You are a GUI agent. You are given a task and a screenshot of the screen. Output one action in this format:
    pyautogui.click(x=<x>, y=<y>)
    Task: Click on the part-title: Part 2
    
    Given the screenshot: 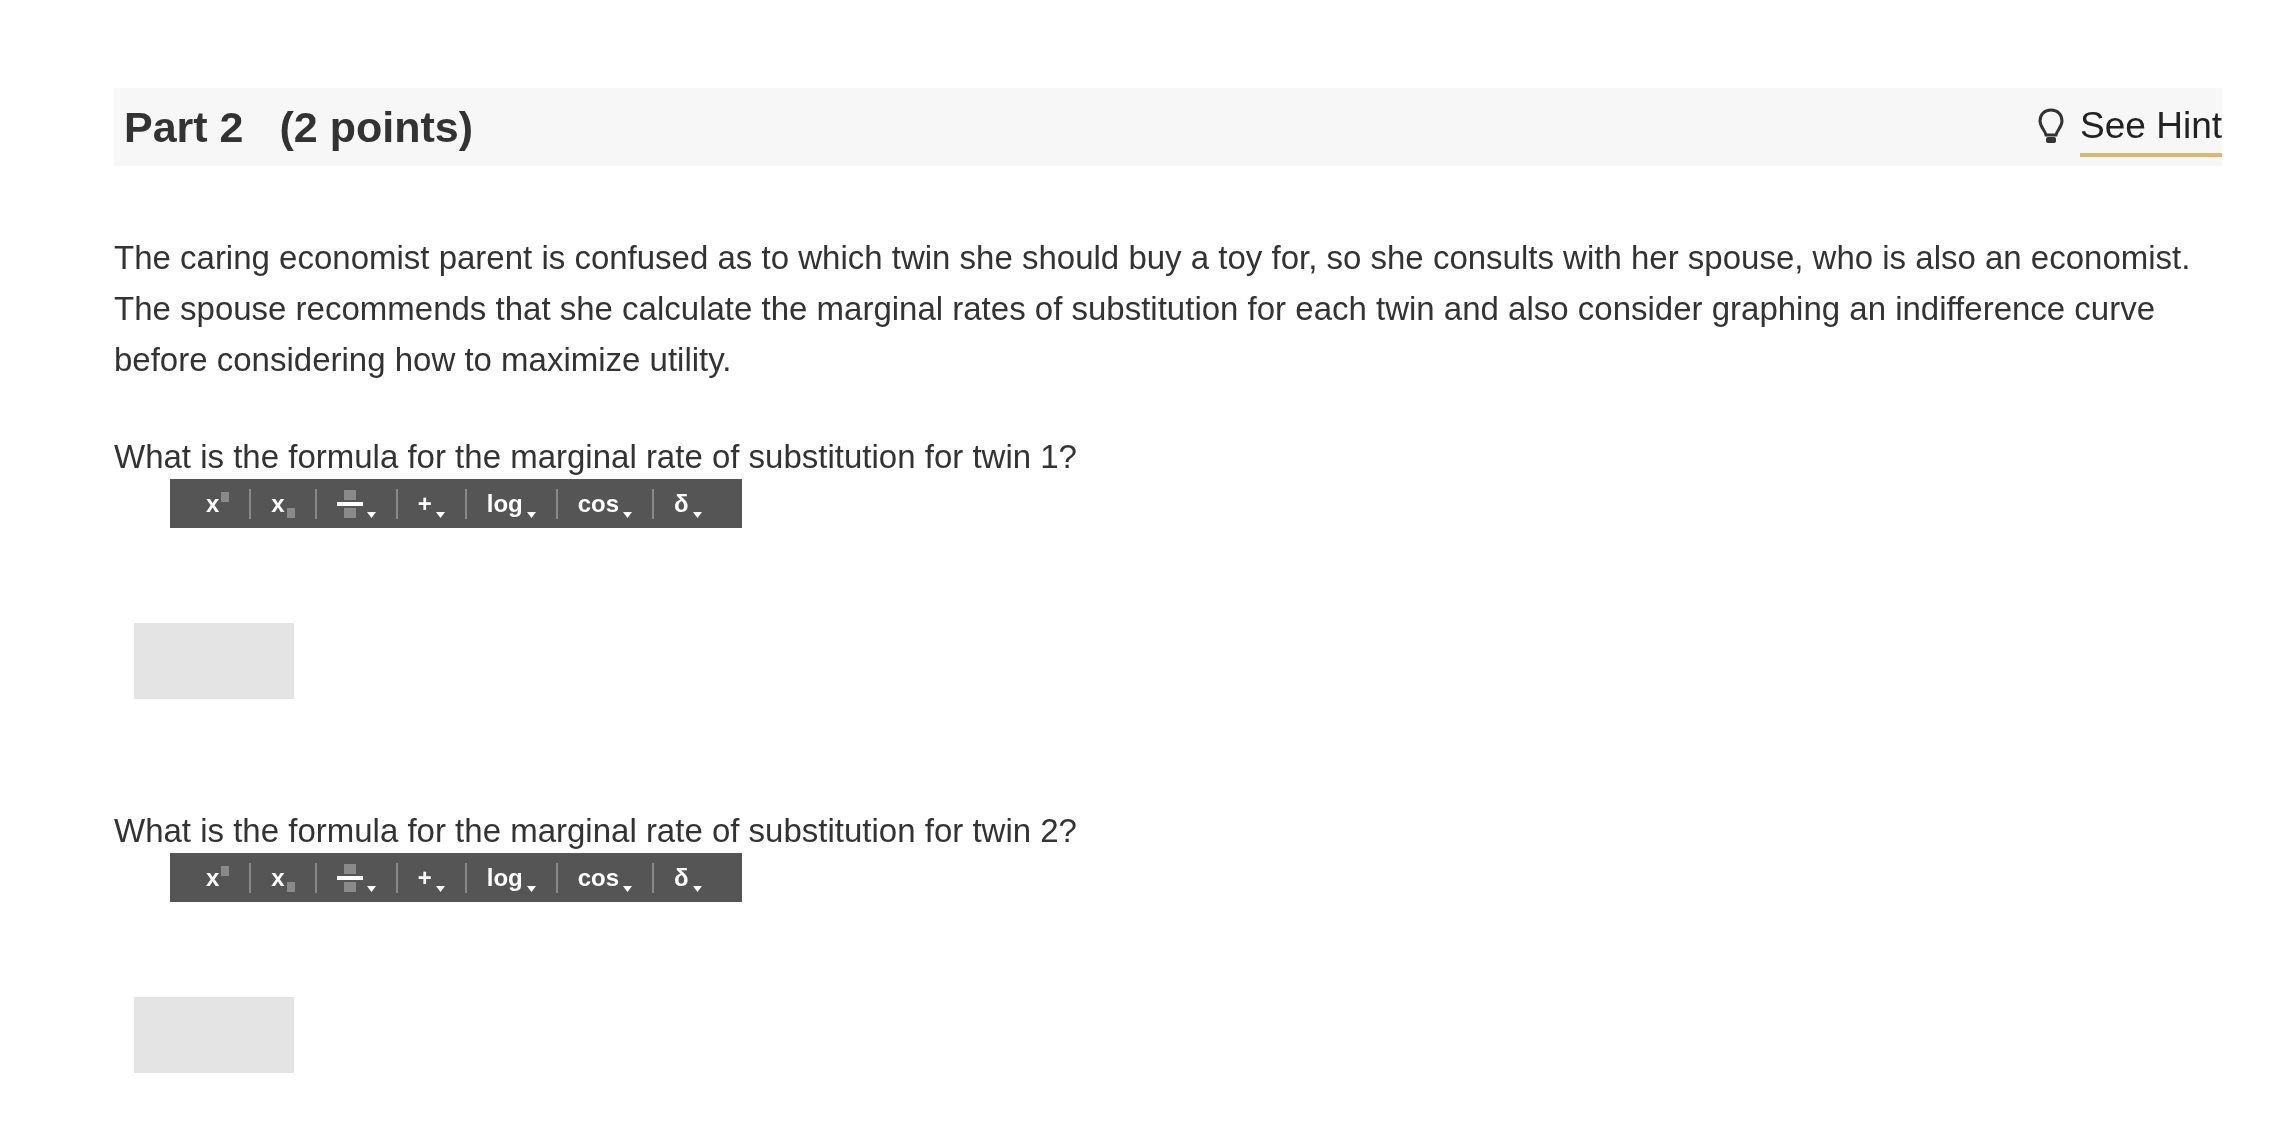 What is the action you would take?
    pyautogui.click(x=184, y=127)
    